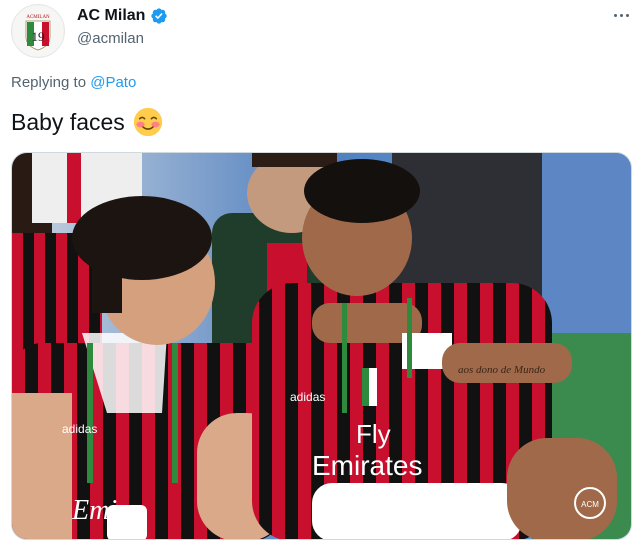 This screenshot has width=637, height=547. What do you see at coordinates (110, 39) in the screenshot?
I see `author-handle: @acmilan` at bounding box center [110, 39].